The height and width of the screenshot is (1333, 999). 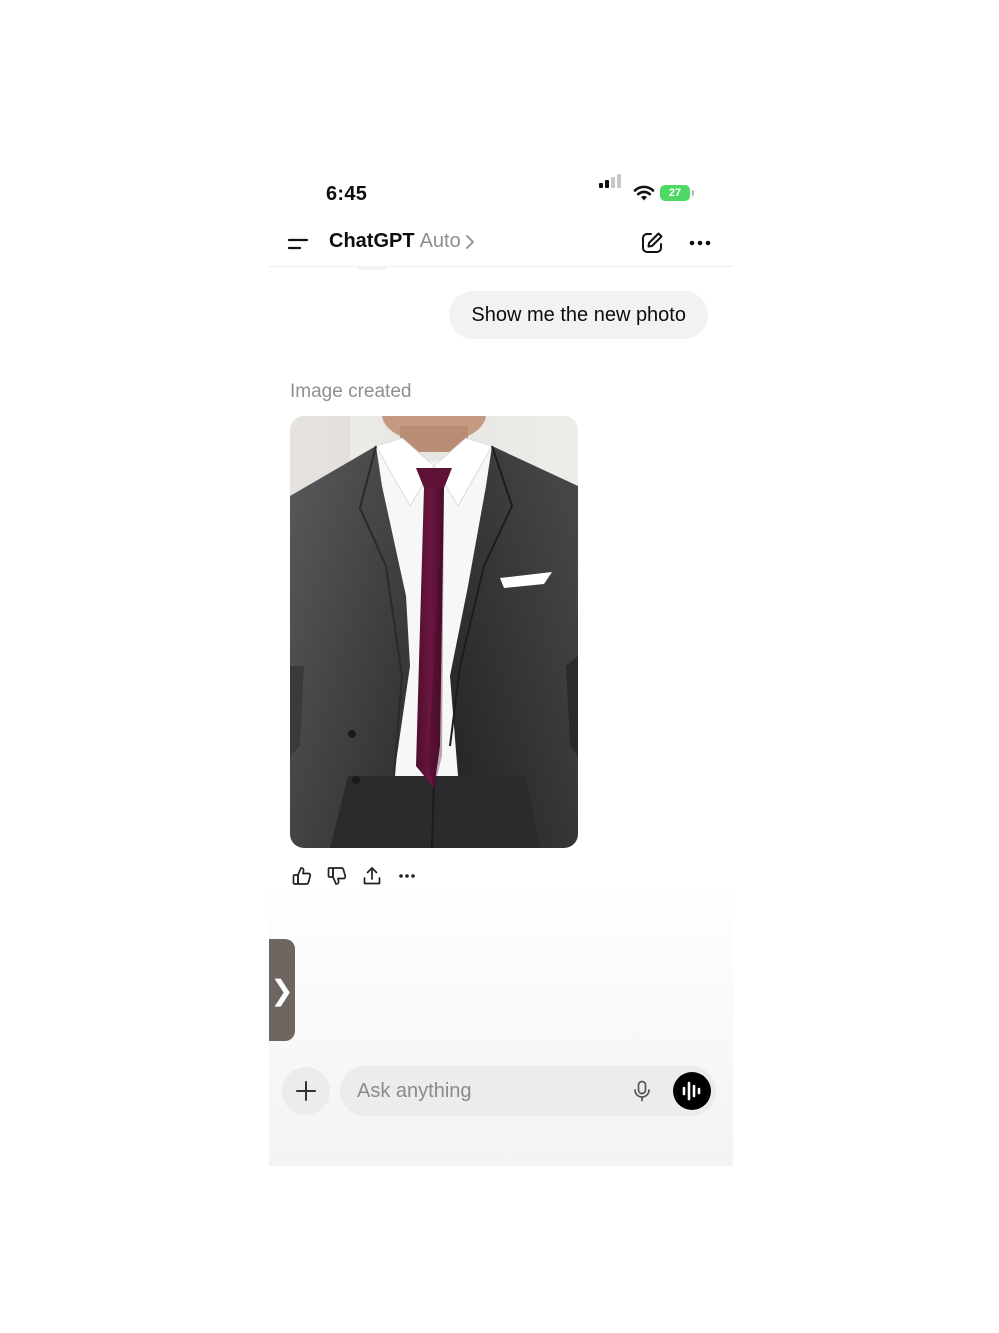 I want to click on voice-mode-button, so click(x=692, y=1091).